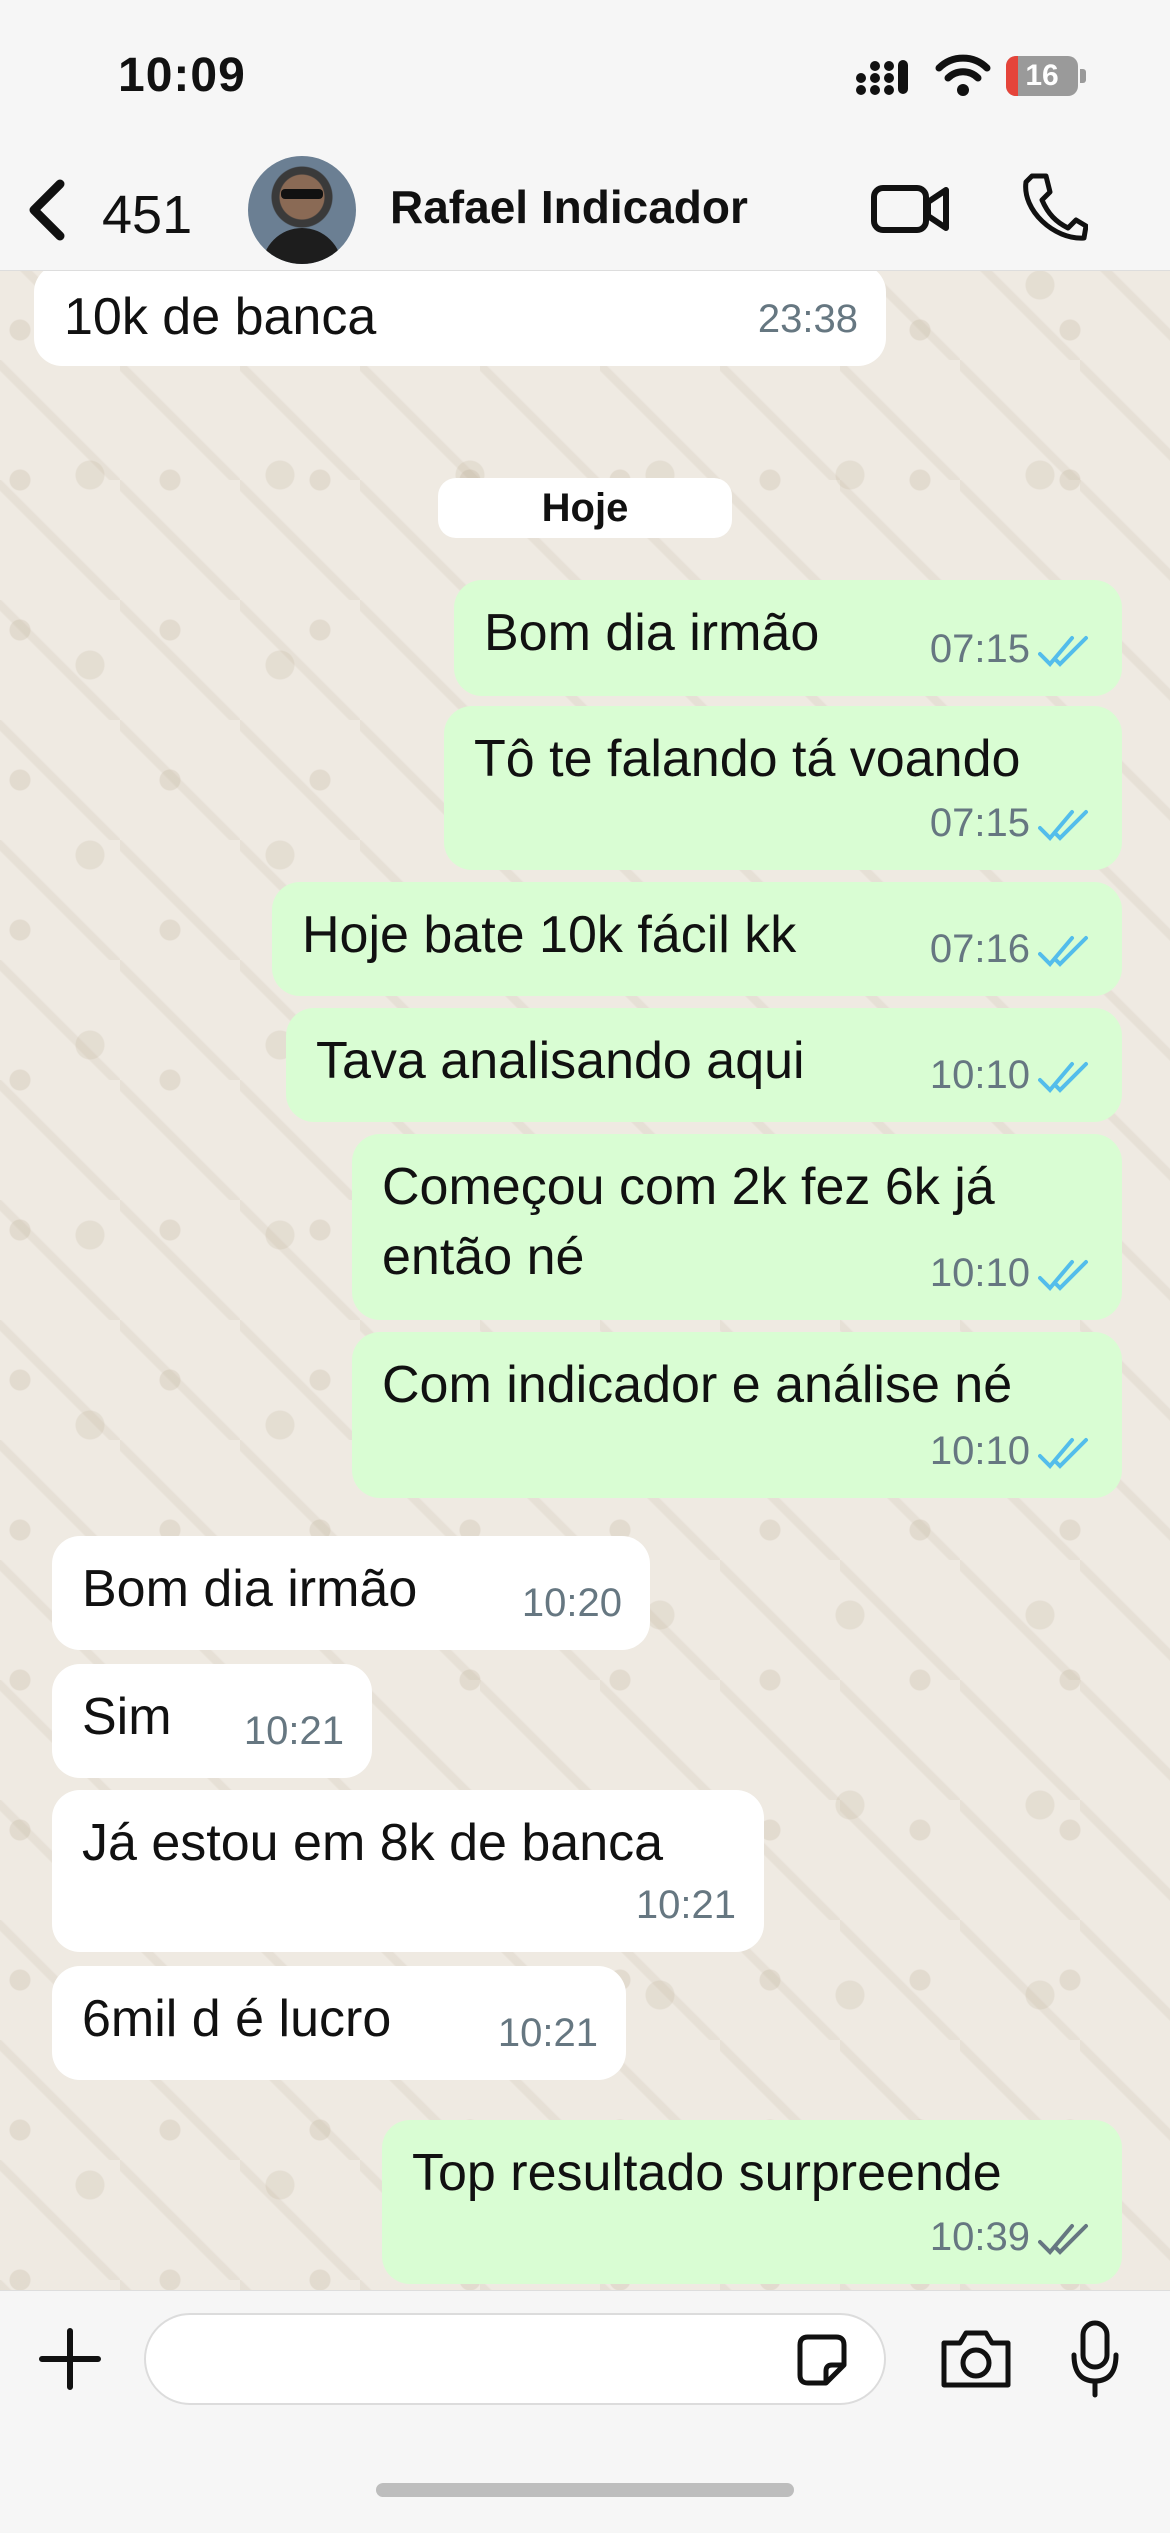  I want to click on message-bubble-outgoing: Tava analisando aqui 10:10, so click(704, 1065).